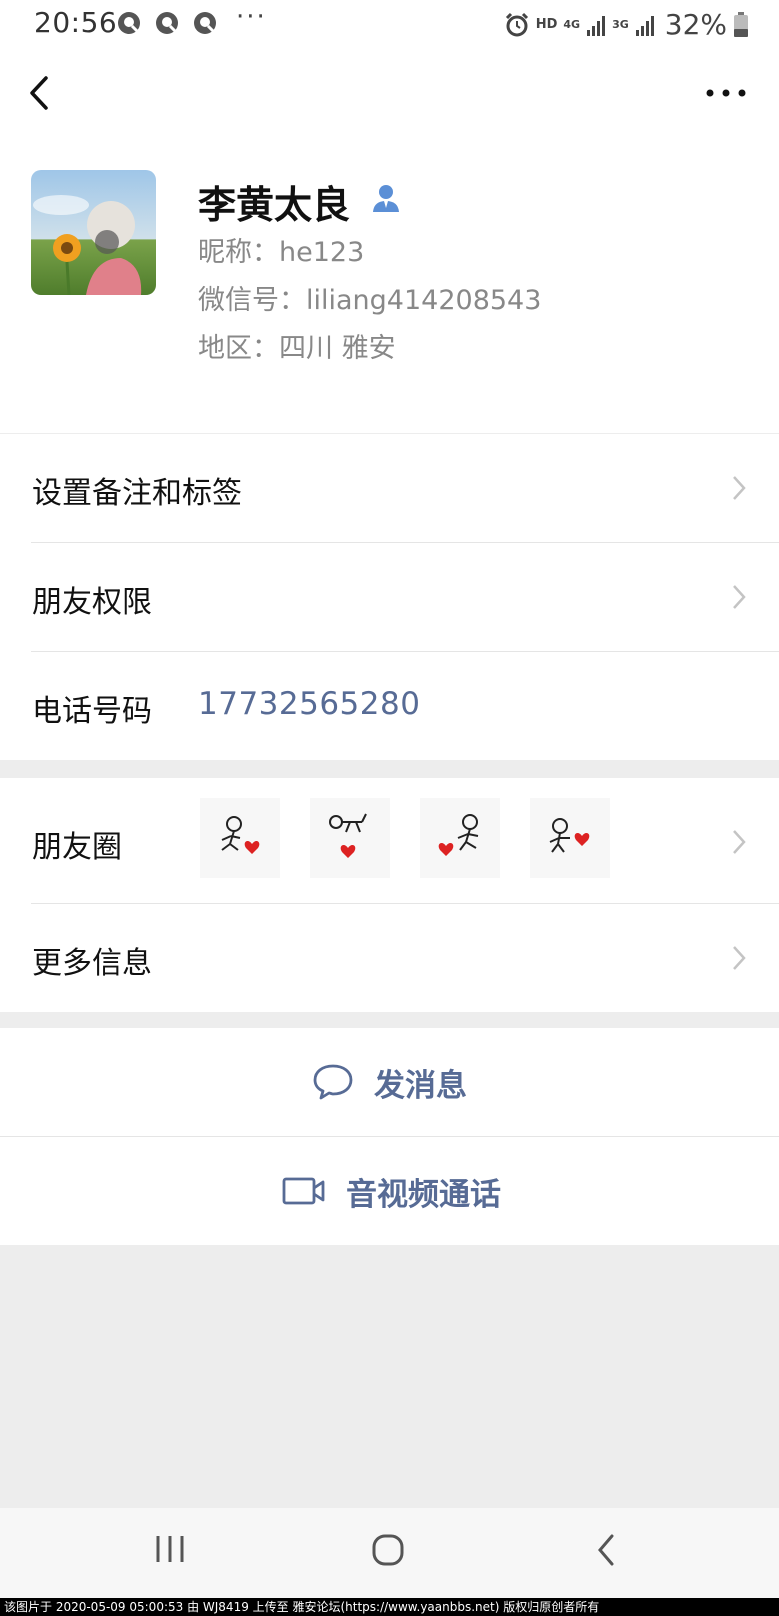  I want to click on avatar, so click(93, 232).